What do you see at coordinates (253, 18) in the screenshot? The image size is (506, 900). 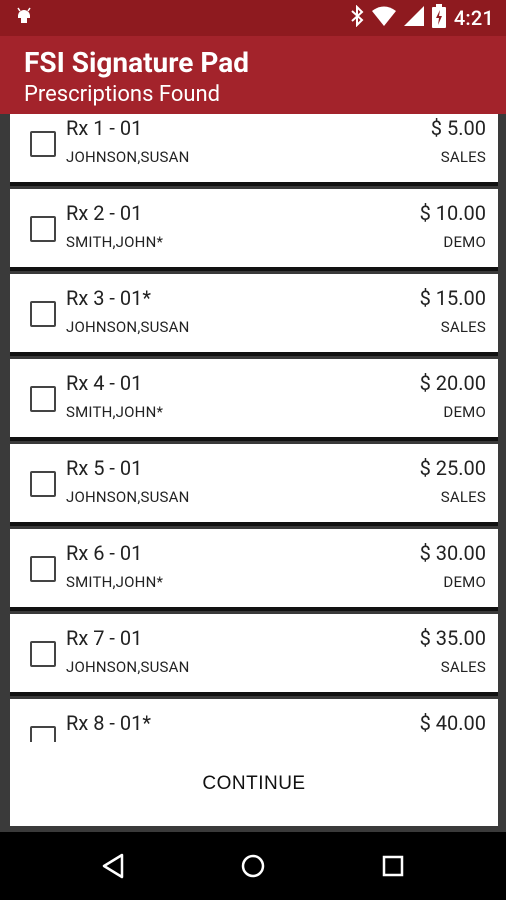 I see `status-bar: 4:21` at bounding box center [253, 18].